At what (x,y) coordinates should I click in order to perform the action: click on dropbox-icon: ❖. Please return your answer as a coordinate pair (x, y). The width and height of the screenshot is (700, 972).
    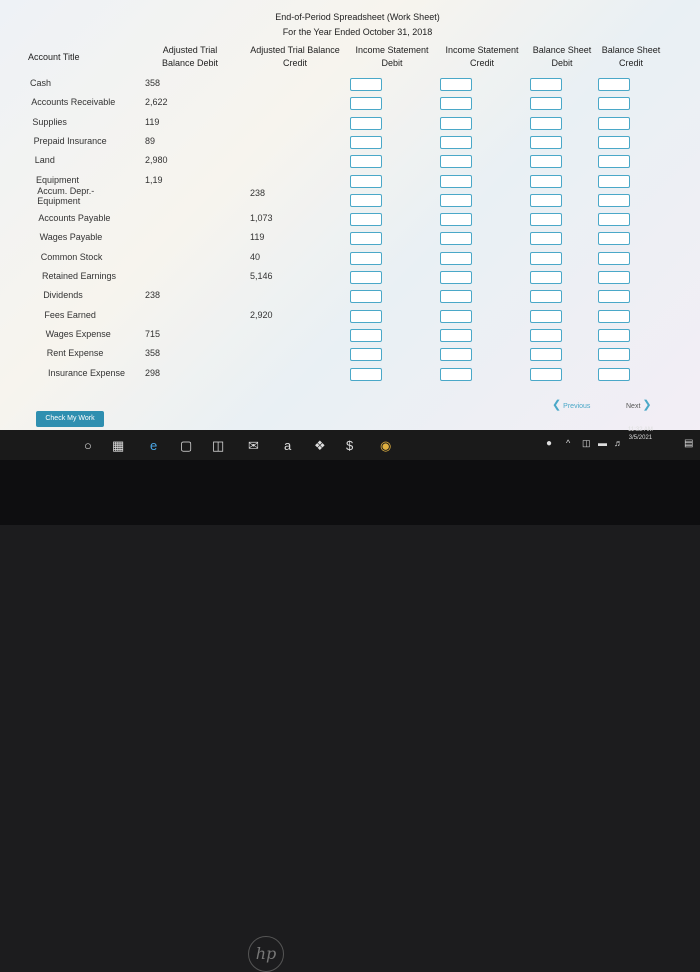
    Looking at the image, I should click on (320, 446).